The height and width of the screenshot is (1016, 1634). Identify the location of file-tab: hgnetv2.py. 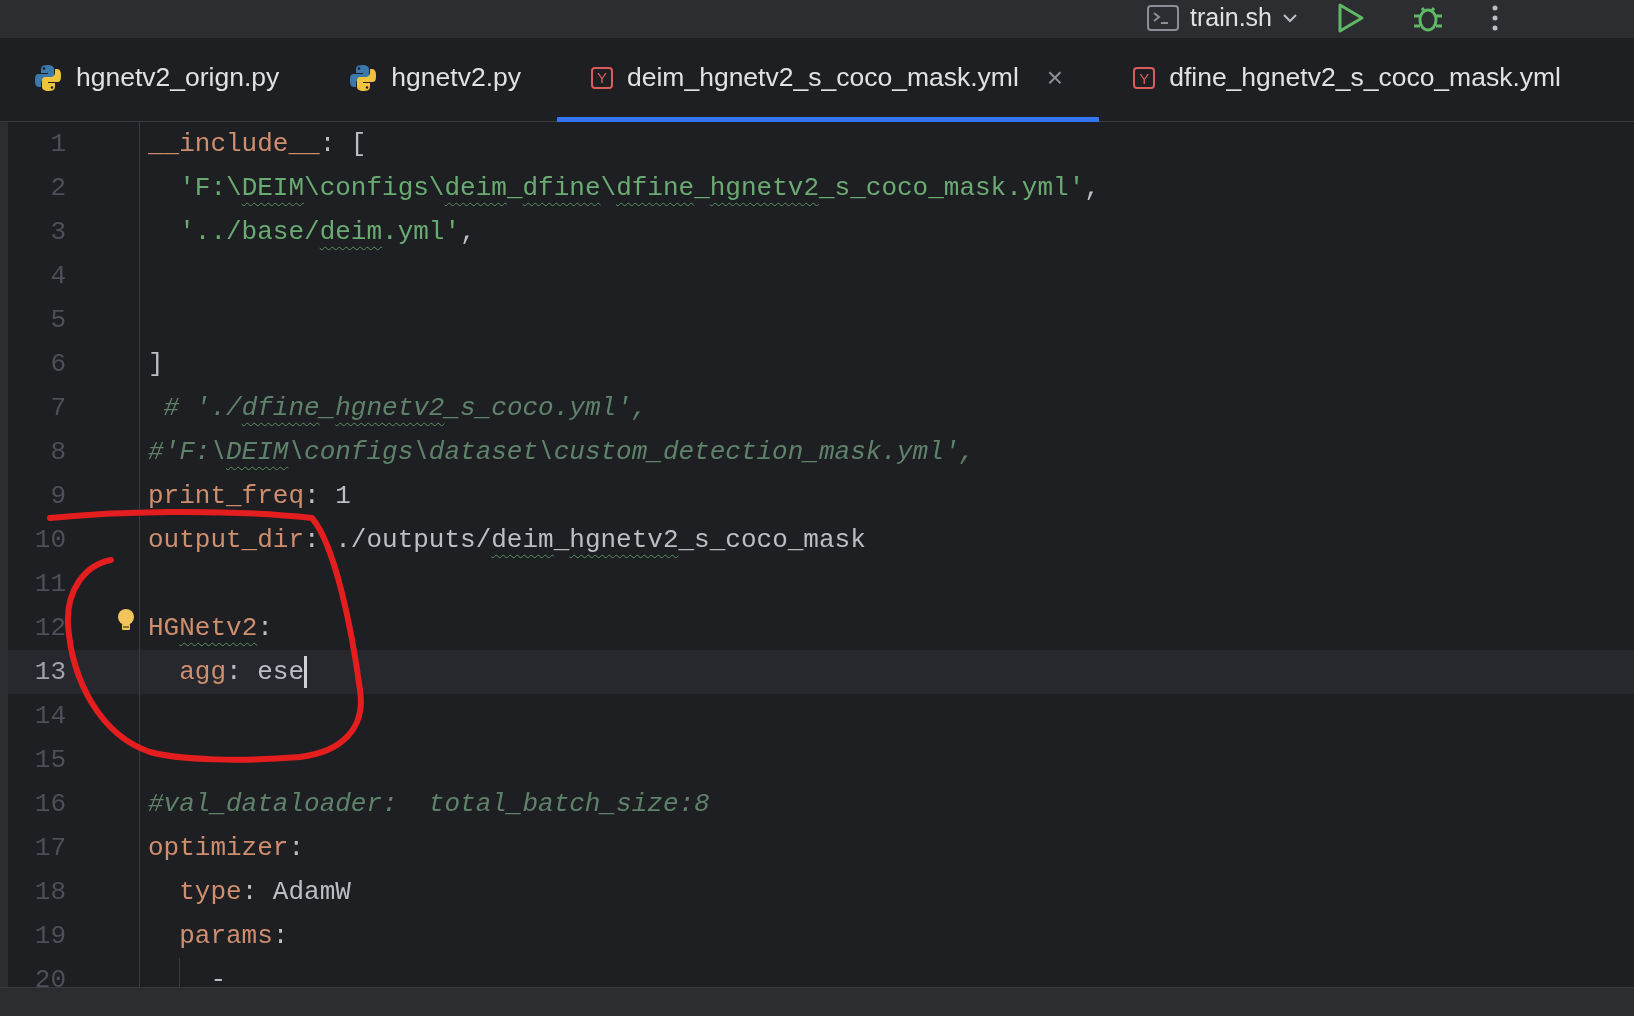
(436, 80).